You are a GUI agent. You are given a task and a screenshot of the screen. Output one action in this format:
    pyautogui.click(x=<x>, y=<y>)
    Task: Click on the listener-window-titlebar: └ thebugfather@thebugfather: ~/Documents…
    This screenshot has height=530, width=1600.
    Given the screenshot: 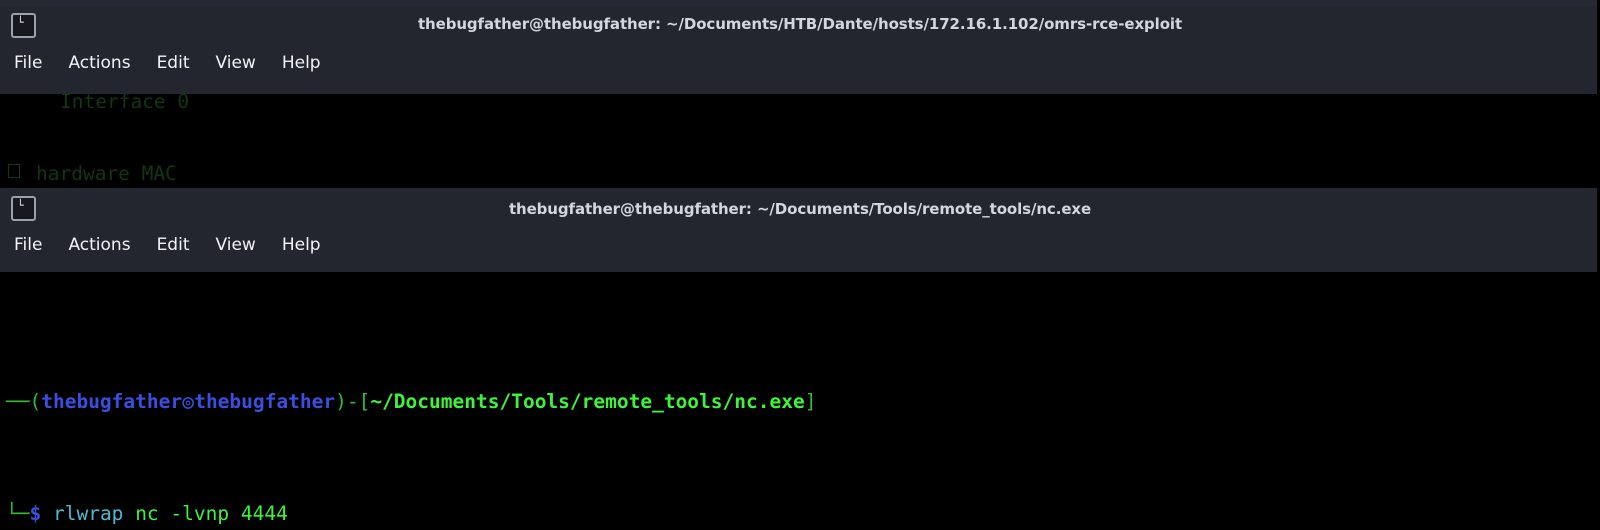 What is the action you would take?
    pyautogui.click(x=800, y=209)
    